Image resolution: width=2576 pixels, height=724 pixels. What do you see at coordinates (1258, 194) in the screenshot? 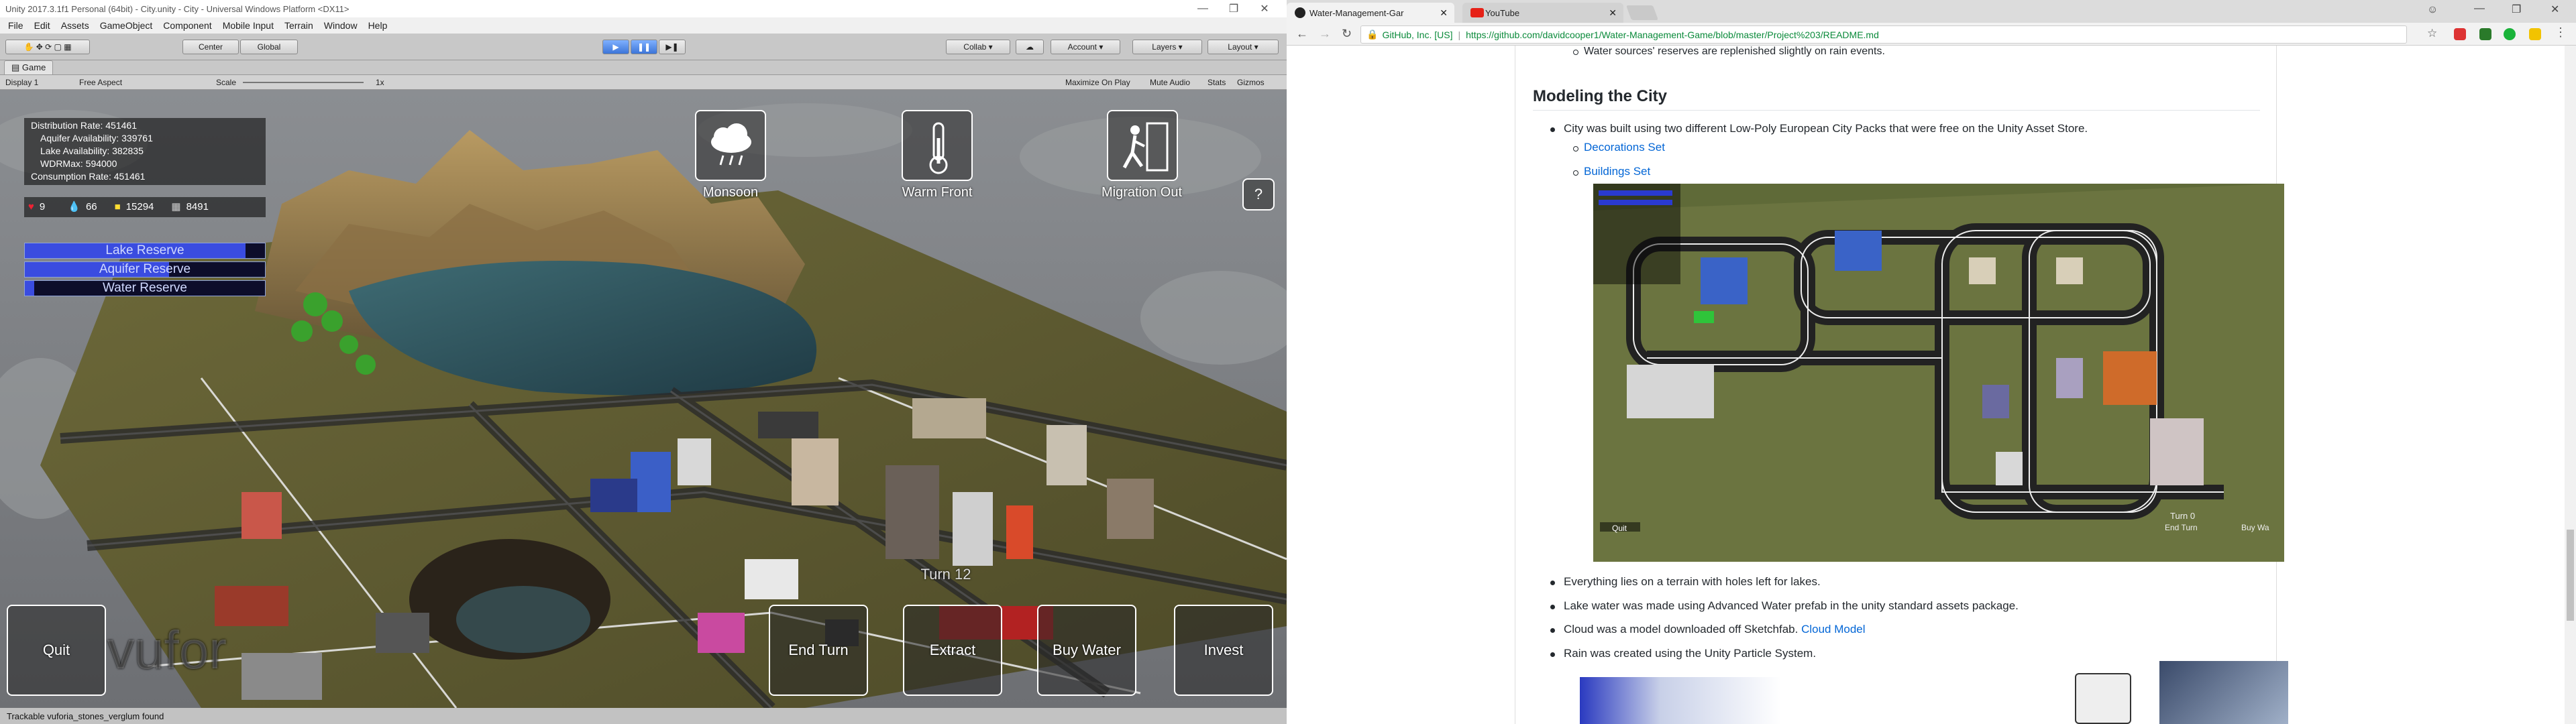
I see `help-button: ?` at bounding box center [1258, 194].